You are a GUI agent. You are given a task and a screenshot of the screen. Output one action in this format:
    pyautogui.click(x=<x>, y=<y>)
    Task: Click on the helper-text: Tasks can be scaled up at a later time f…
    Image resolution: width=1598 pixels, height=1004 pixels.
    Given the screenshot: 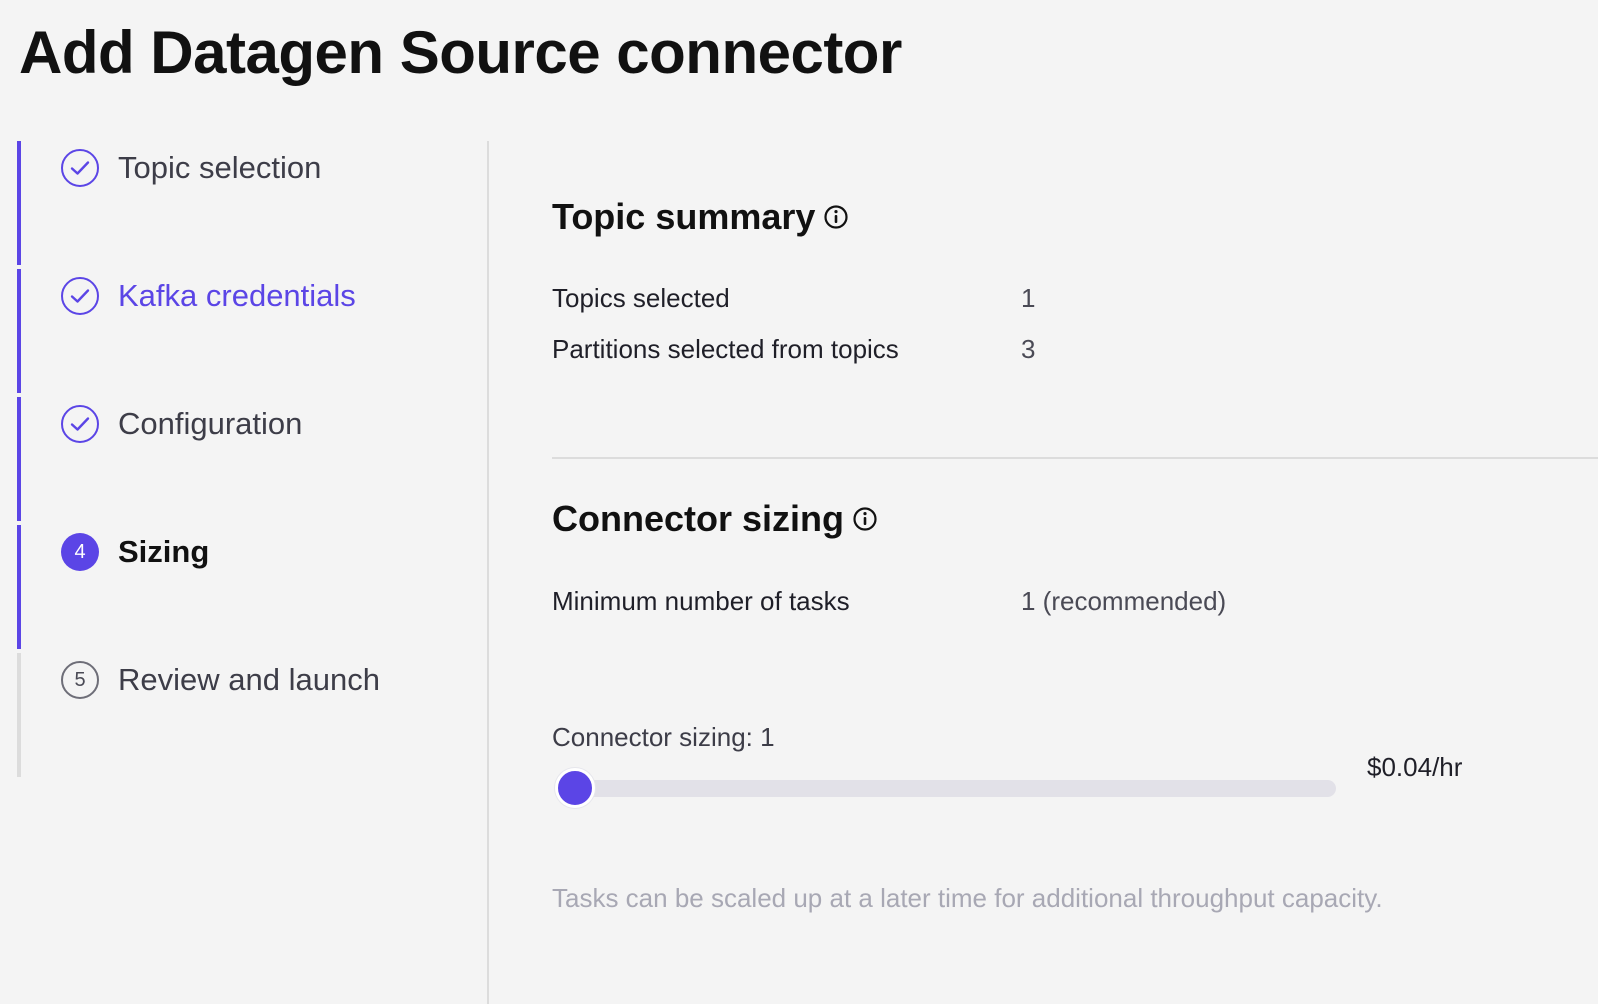 What is the action you would take?
    pyautogui.click(x=967, y=898)
    